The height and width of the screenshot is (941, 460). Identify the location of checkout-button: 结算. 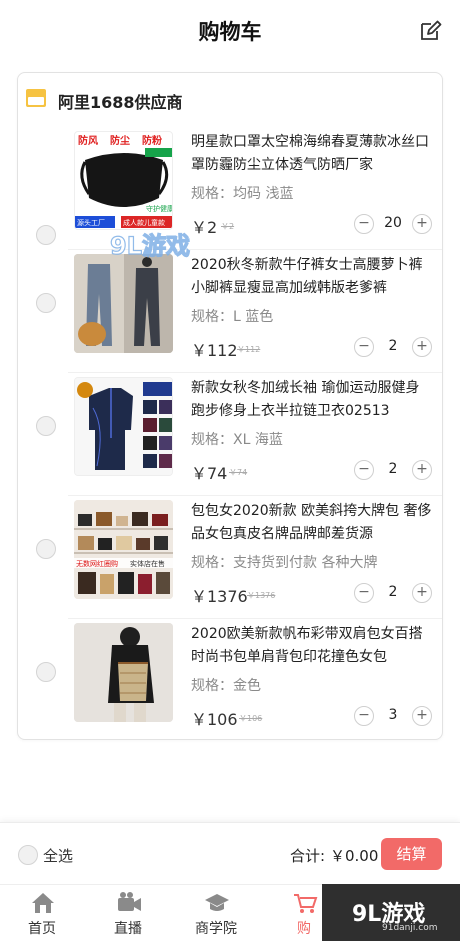
(411, 854).